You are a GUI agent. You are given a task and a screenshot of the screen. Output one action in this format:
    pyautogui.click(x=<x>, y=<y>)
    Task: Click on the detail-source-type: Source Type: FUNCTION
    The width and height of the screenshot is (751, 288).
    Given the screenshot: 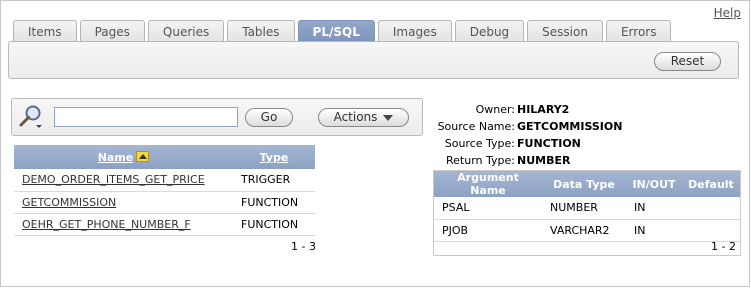 What is the action you would take?
    pyautogui.click(x=508, y=143)
    